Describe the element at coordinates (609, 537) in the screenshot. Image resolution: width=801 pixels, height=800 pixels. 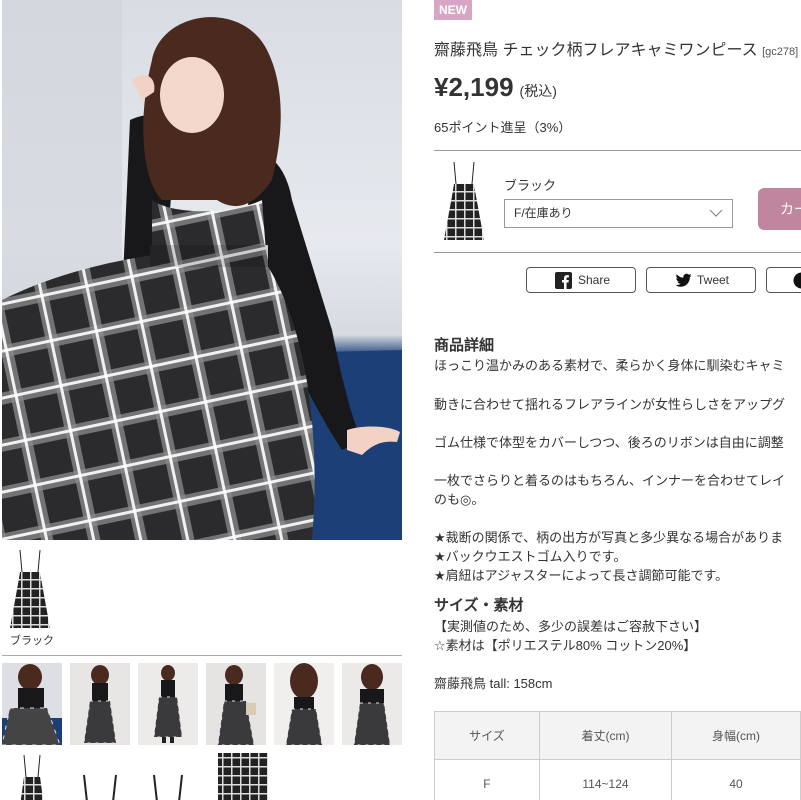
I see `detail-line: ★裁断の関係で、柄の出方が写真と多少異なる場合がありま` at that location.